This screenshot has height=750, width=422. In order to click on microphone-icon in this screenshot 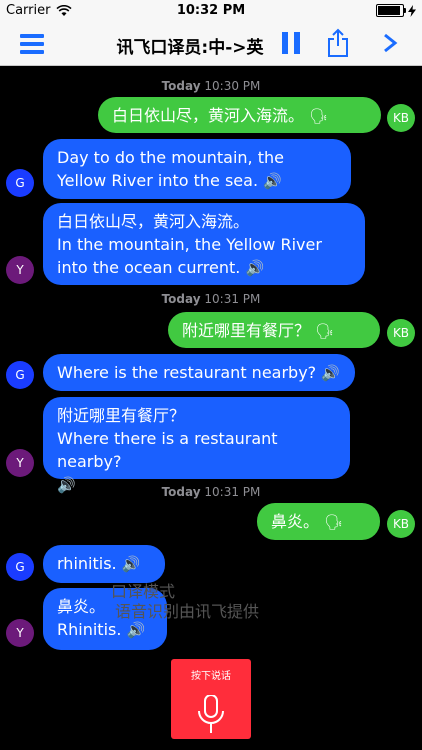, I will do `click(211, 714)`.